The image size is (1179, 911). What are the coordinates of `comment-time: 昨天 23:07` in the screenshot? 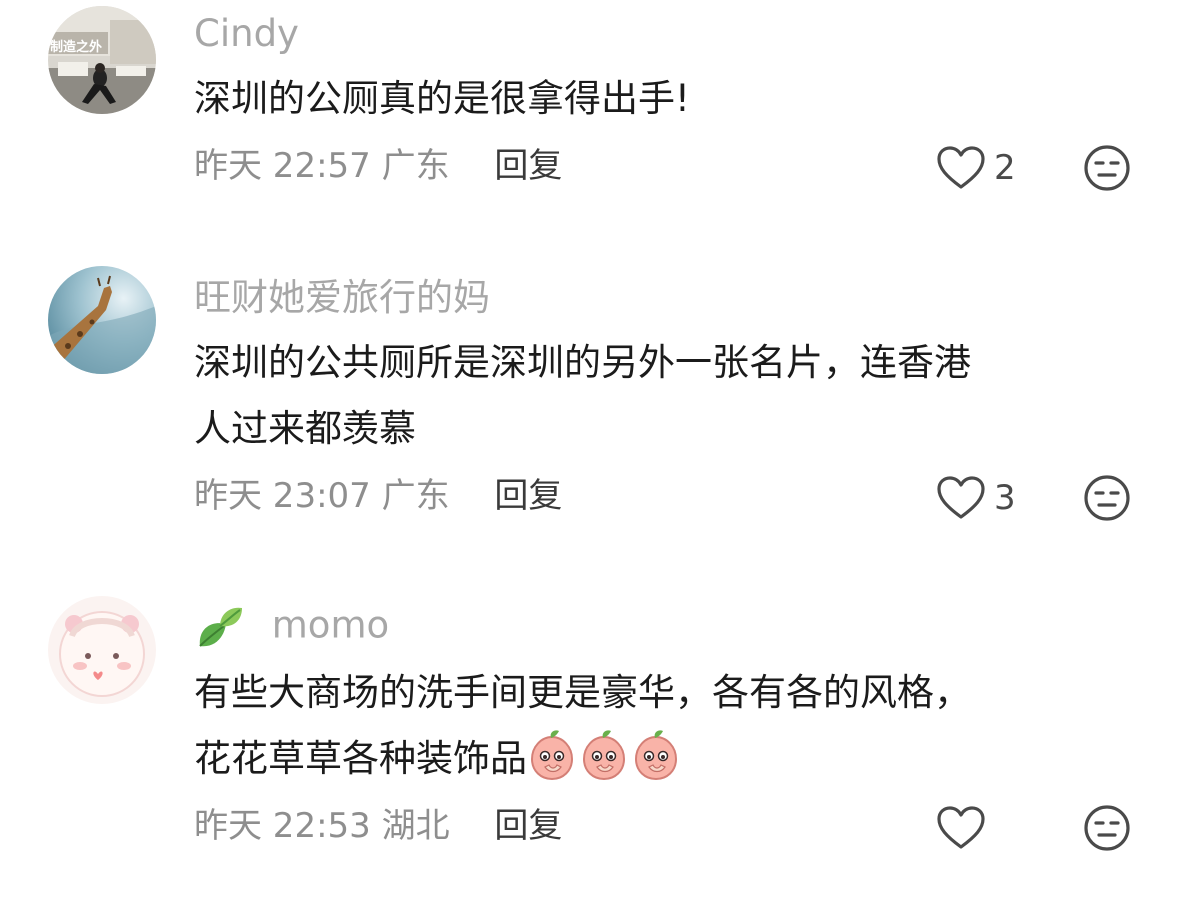 It's located at (282, 496).